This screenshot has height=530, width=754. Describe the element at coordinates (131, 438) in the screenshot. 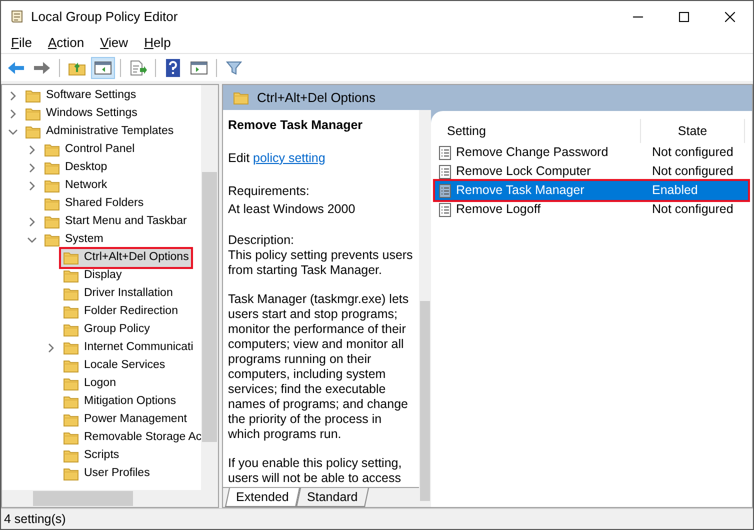

I see `tree-item: Removable Storage Ac` at that location.